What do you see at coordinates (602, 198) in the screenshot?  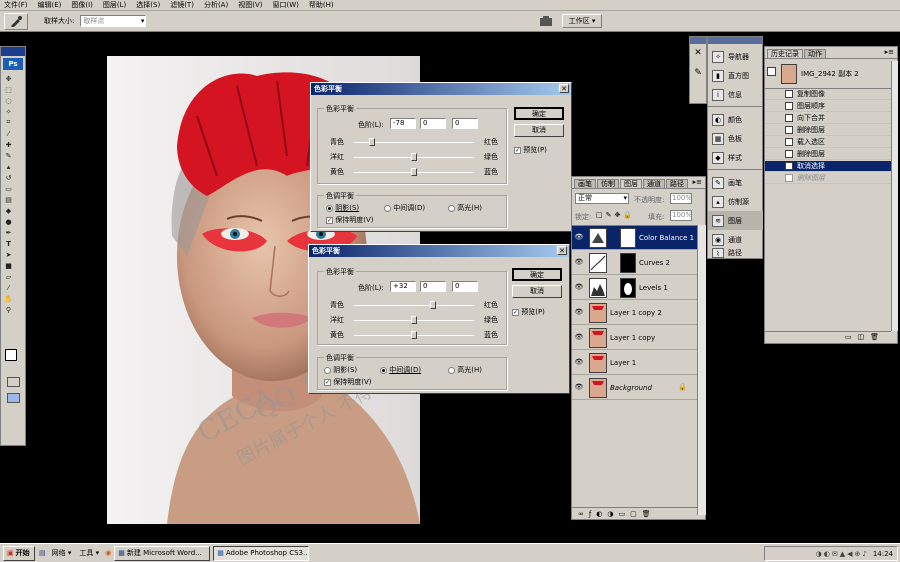 I see `blend-mode-select: 正常 ▾` at bounding box center [602, 198].